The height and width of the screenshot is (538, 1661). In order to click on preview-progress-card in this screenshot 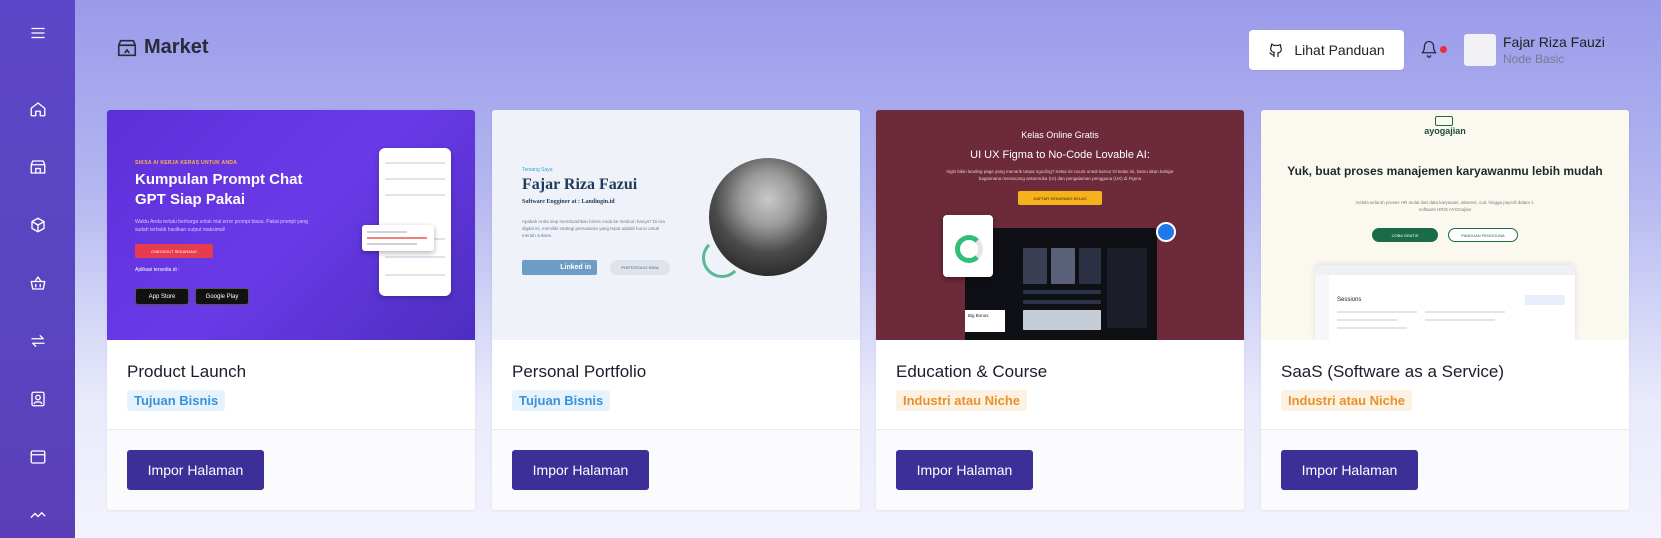, I will do `click(968, 246)`.